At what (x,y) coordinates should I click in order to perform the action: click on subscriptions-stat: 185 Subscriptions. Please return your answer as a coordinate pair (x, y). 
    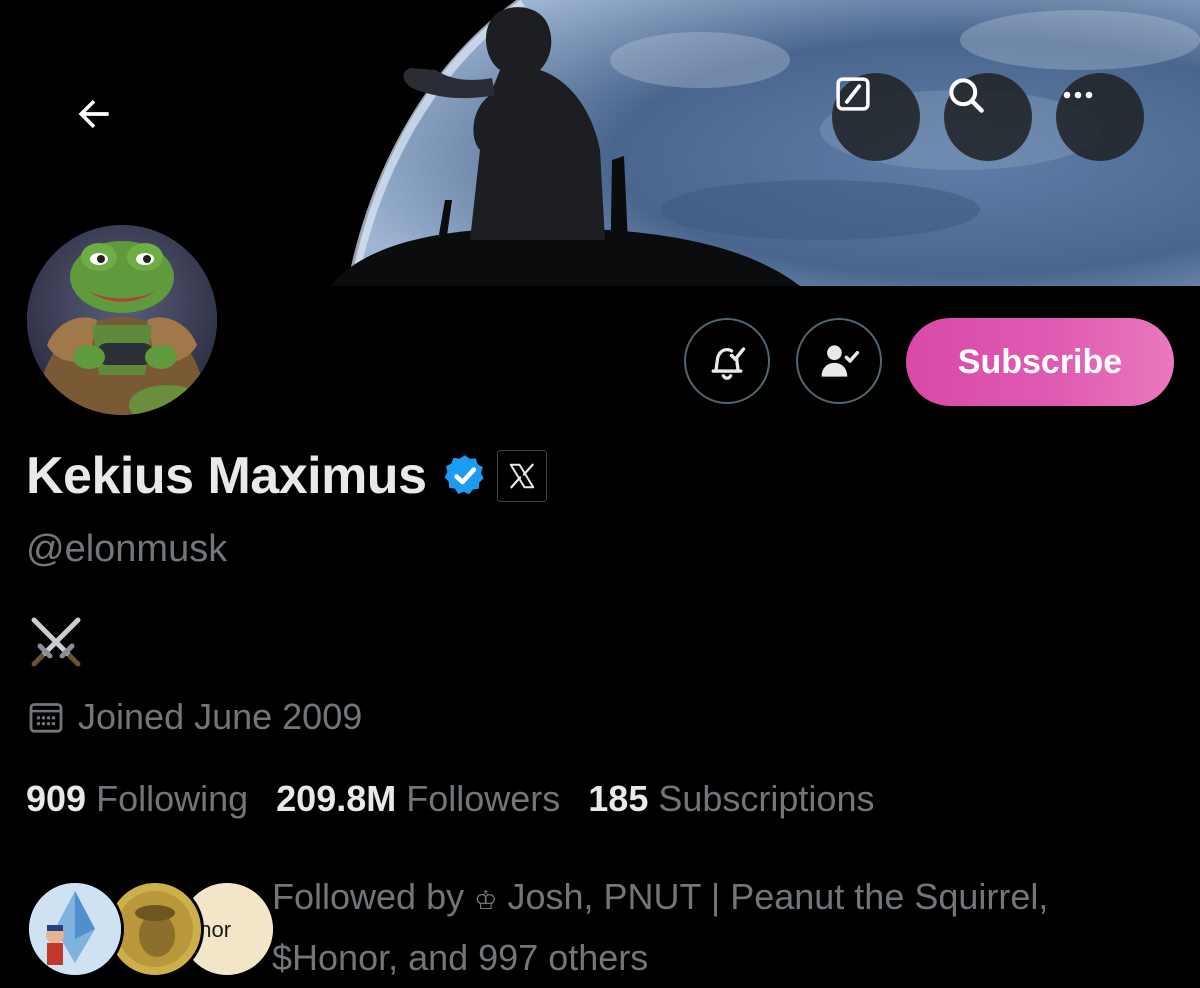
    Looking at the image, I should click on (731, 799).